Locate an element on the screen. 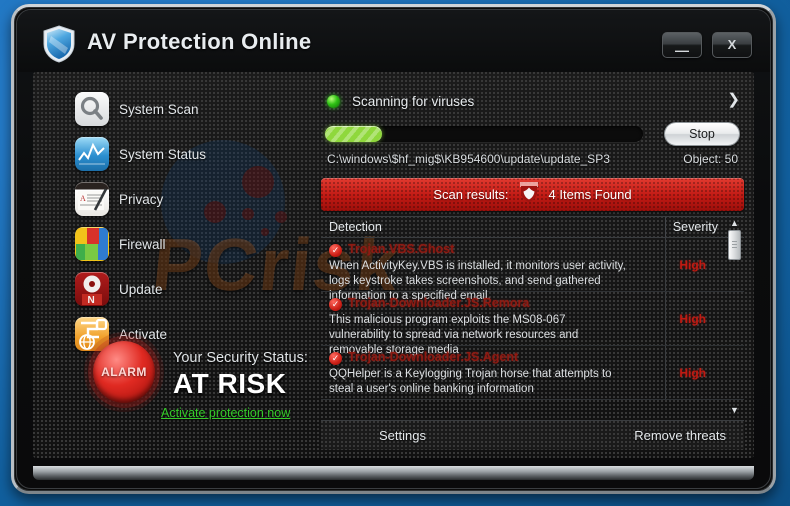  svg-text: A is located at coordinates (83, 198).